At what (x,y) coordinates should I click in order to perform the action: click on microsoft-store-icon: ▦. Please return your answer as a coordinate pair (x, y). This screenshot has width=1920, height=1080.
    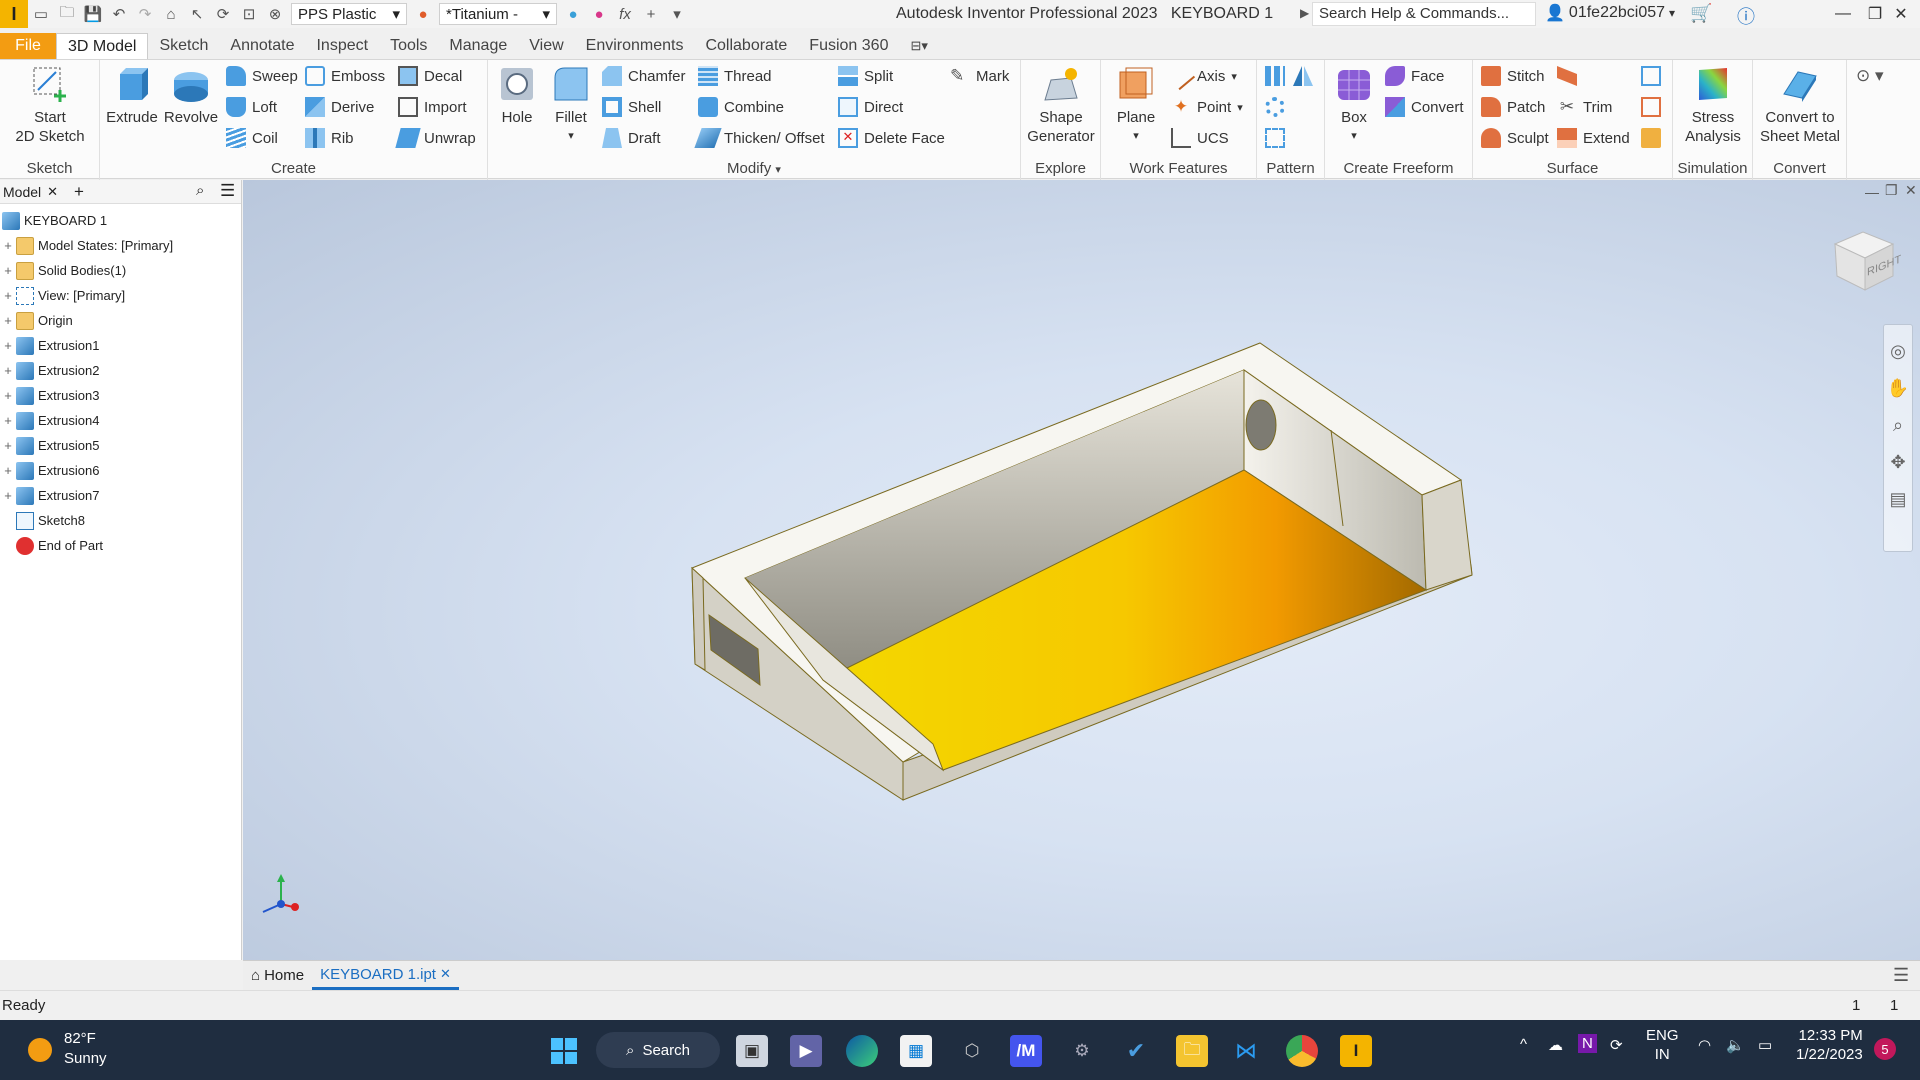
    Looking at the image, I should click on (916, 1051).